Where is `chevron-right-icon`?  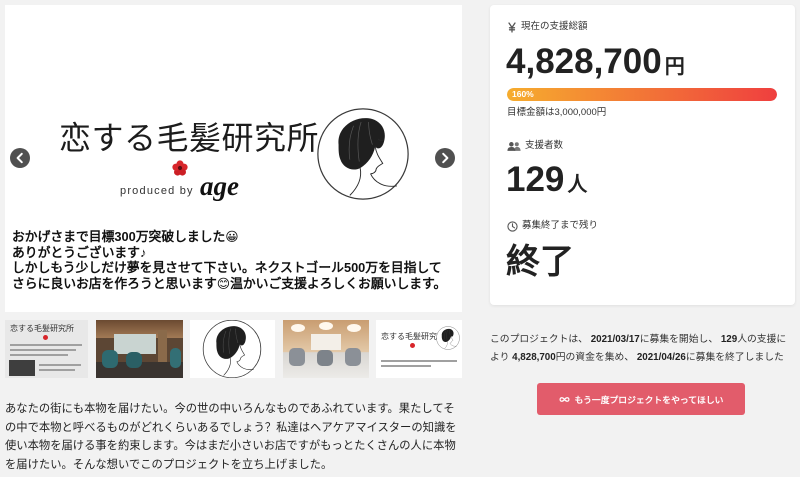 chevron-right-icon is located at coordinates (445, 158).